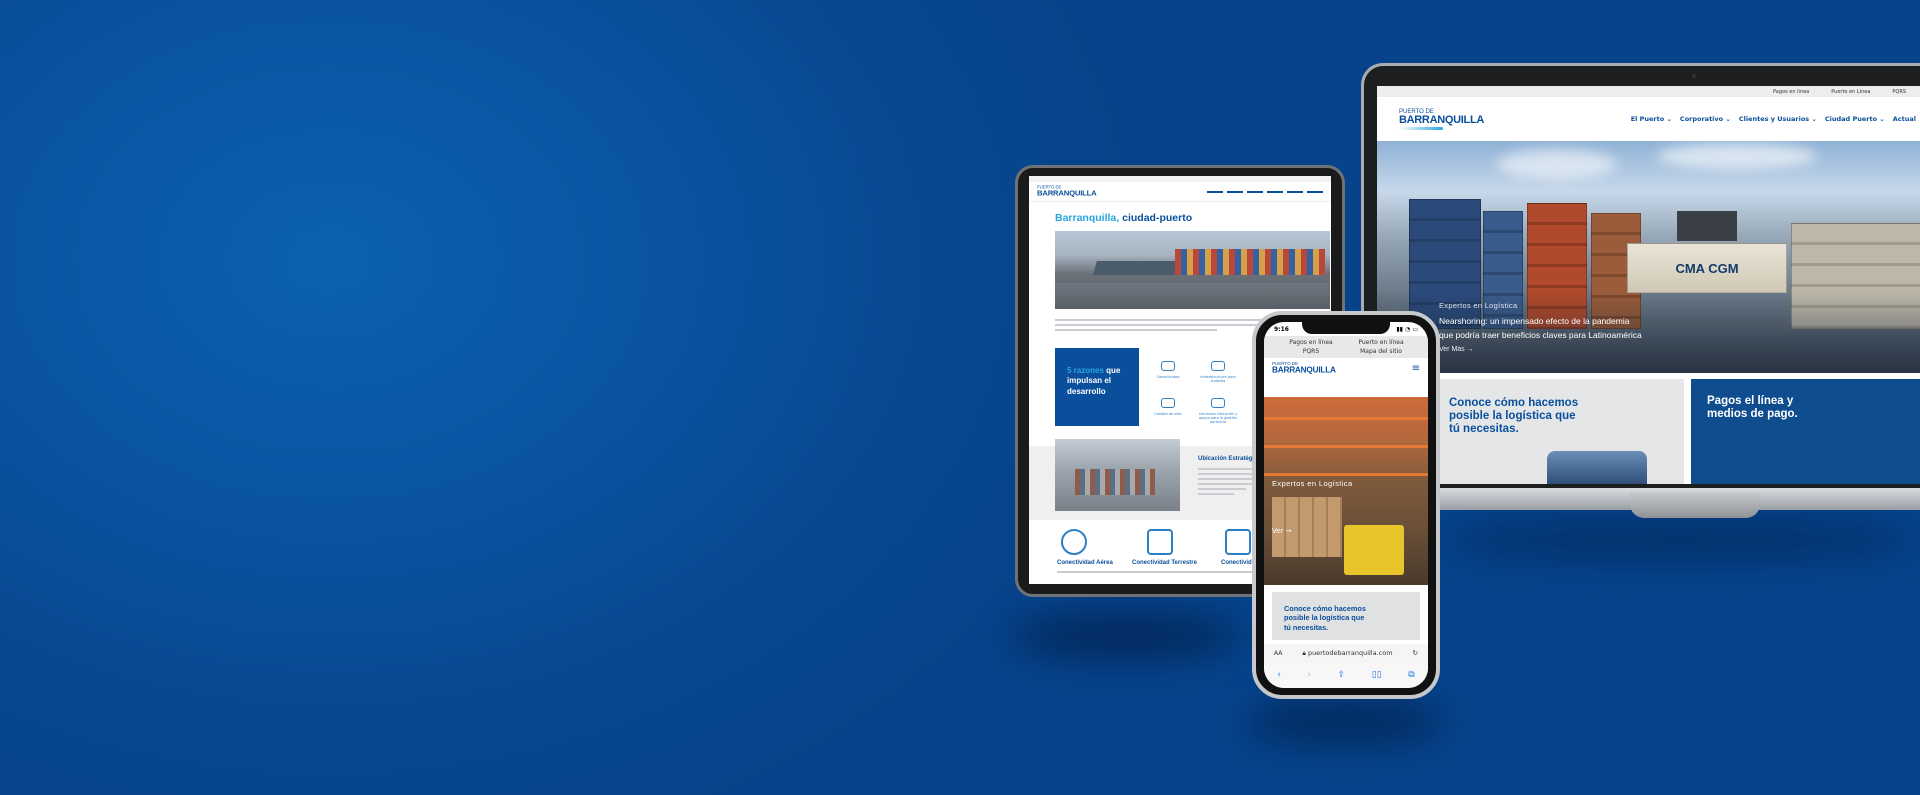 The width and height of the screenshot is (1920, 795). What do you see at coordinates (1156, 218) in the screenshot?
I see `title-rest: ciudad-puerto` at bounding box center [1156, 218].